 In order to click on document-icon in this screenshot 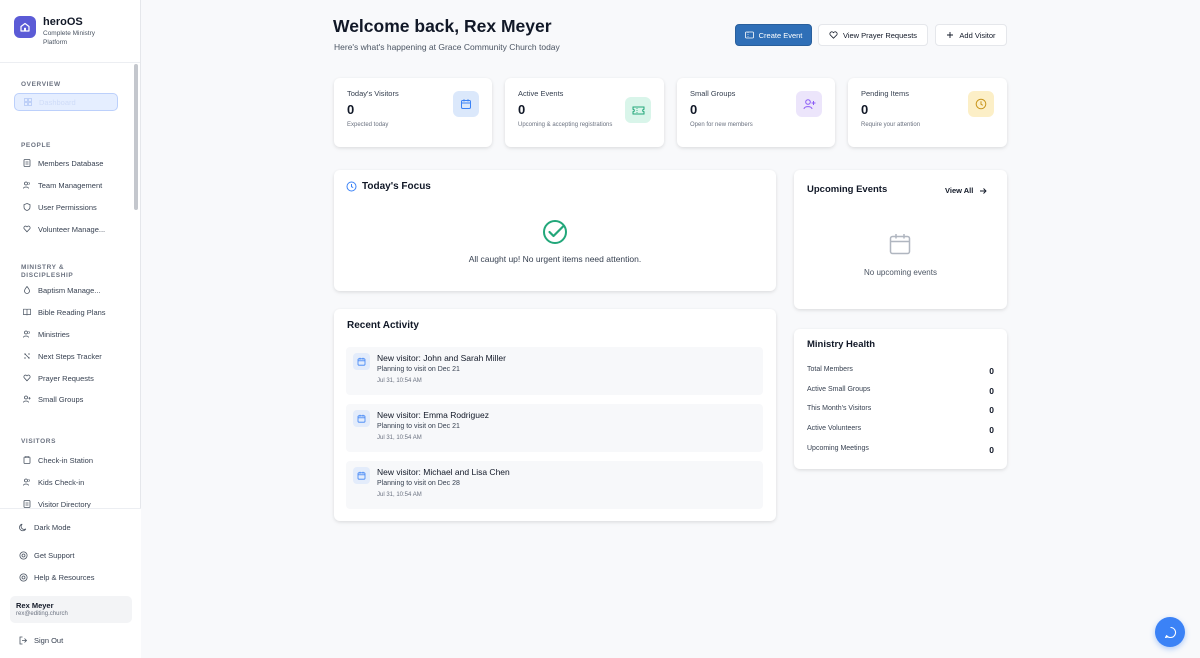, I will do `click(27, 163)`.